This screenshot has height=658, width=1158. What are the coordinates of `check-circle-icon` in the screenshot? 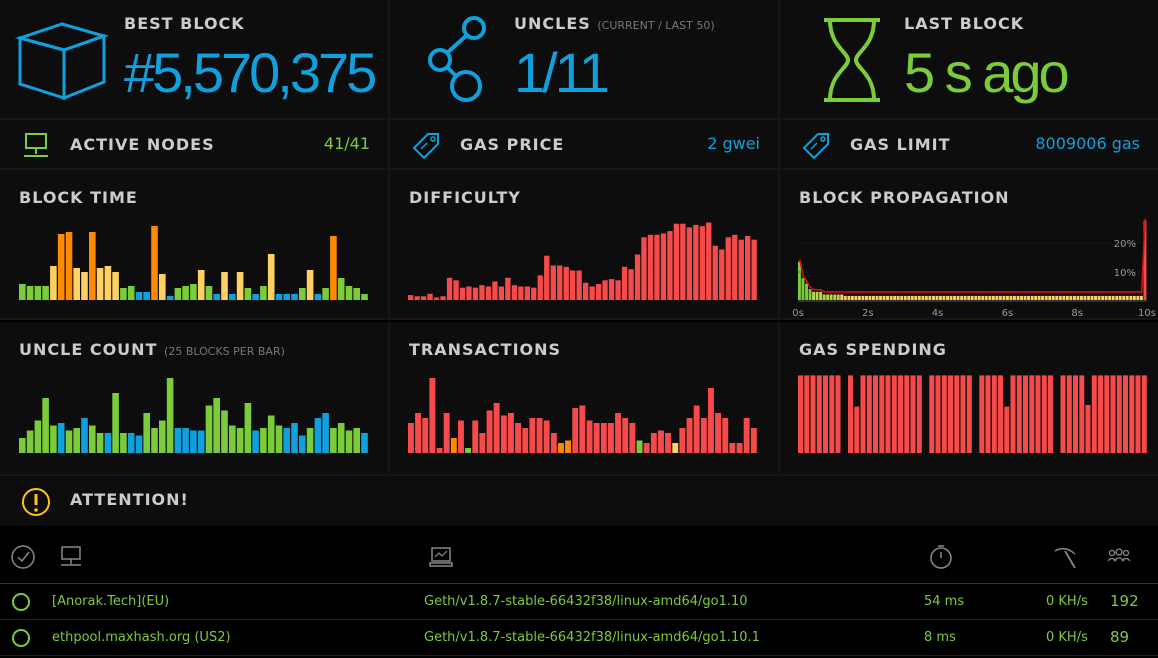 It's located at (23, 557).